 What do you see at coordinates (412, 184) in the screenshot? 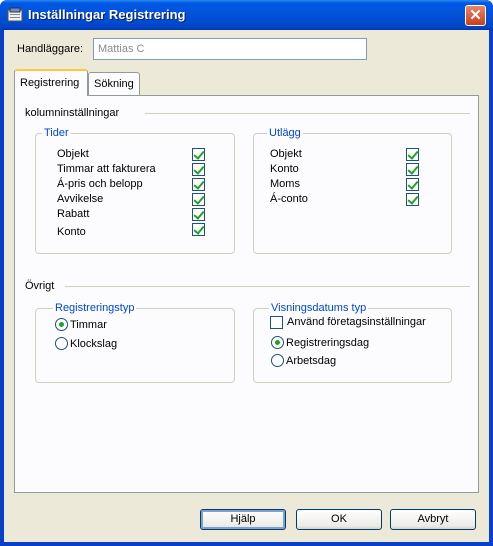
I see `utlagg-checkbox-moms` at bounding box center [412, 184].